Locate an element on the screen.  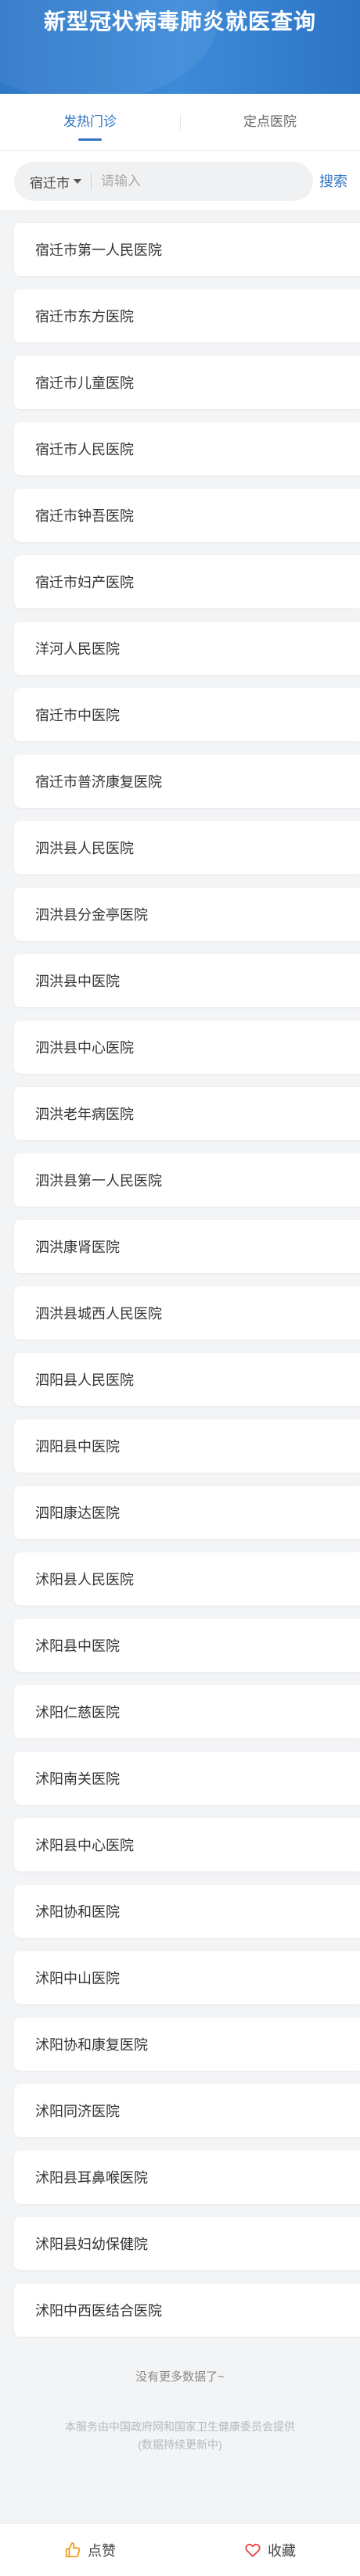
hospital-list-item: 宿迁市钟吾医院 is located at coordinates (187, 515).